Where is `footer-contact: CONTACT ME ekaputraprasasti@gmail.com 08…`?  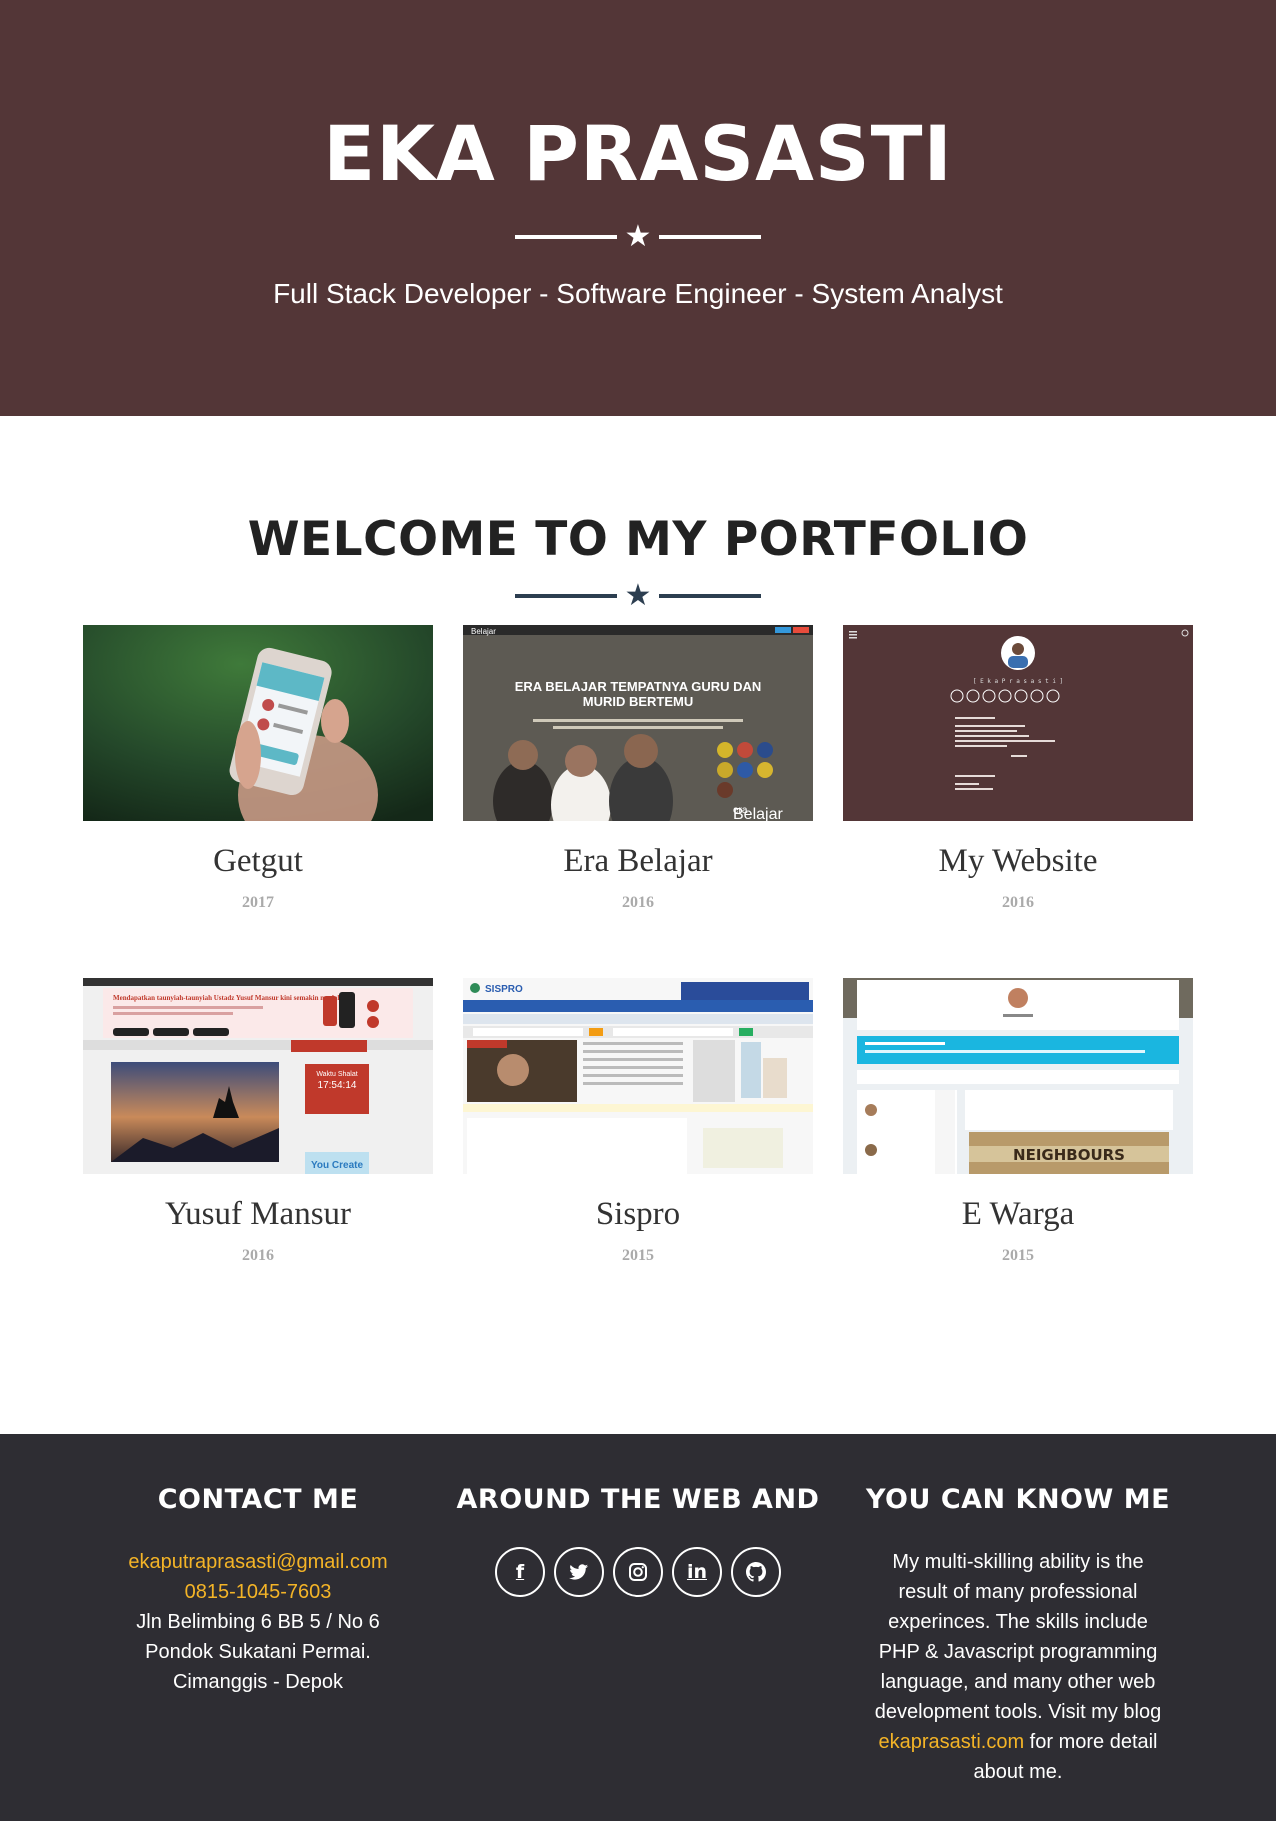
footer-contact: CONTACT ME ekaputraprasasti@gmail.com 08… is located at coordinates (258, 1652).